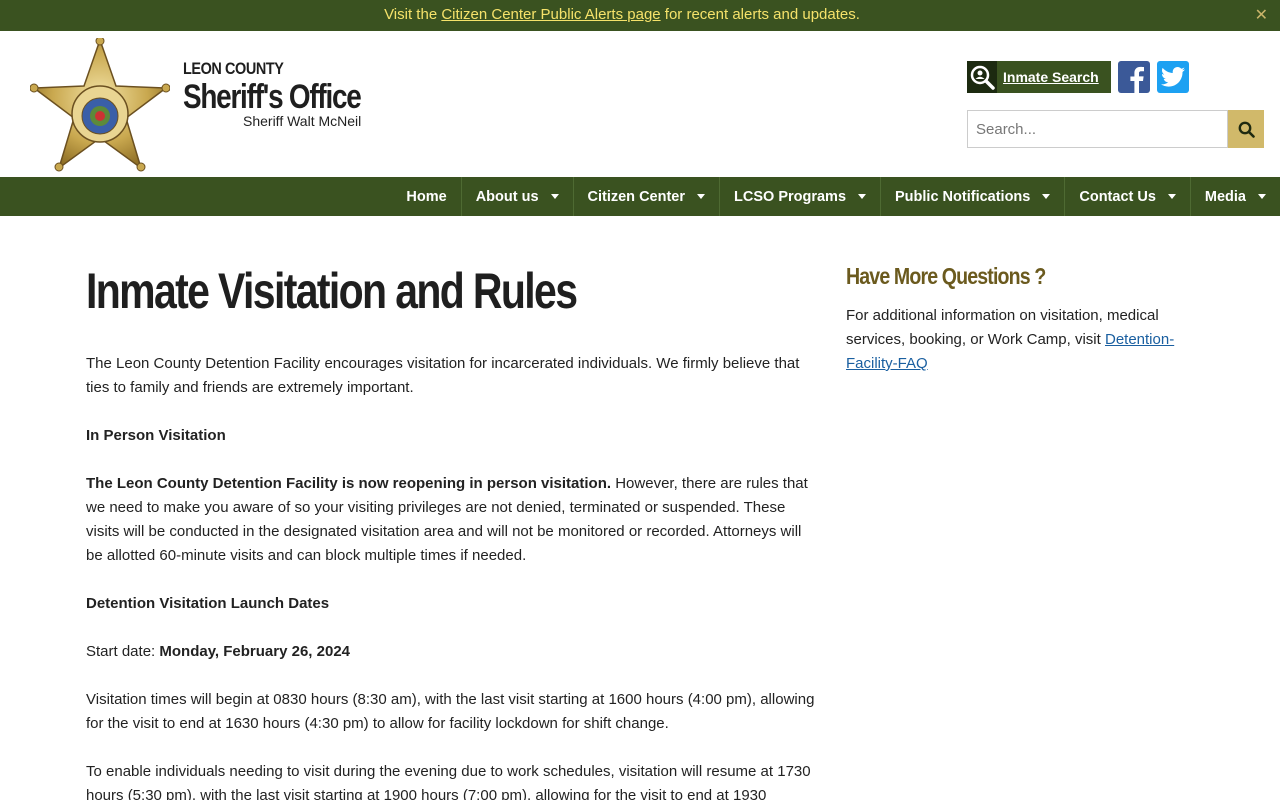 Image resolution: width=1280 pixels, height=800 pixels. What do you see at coordinates (1134, 77) in the screenshot?
I see `facebook-icon` at bounding box center [1134, 77].